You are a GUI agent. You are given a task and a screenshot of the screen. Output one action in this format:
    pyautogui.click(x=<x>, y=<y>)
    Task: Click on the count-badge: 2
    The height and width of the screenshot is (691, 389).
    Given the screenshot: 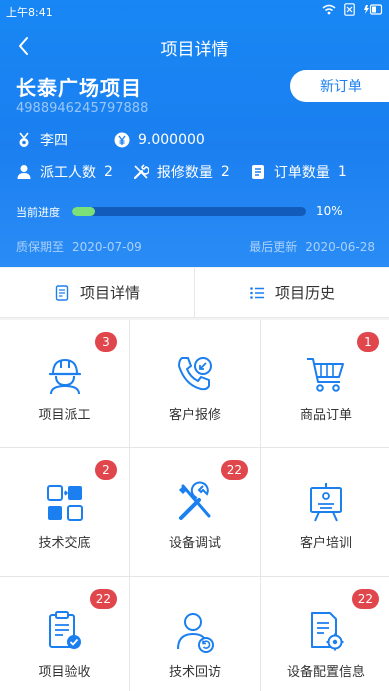 What is the action you would take?
    pyautogui.click(x=106, y=470)
    